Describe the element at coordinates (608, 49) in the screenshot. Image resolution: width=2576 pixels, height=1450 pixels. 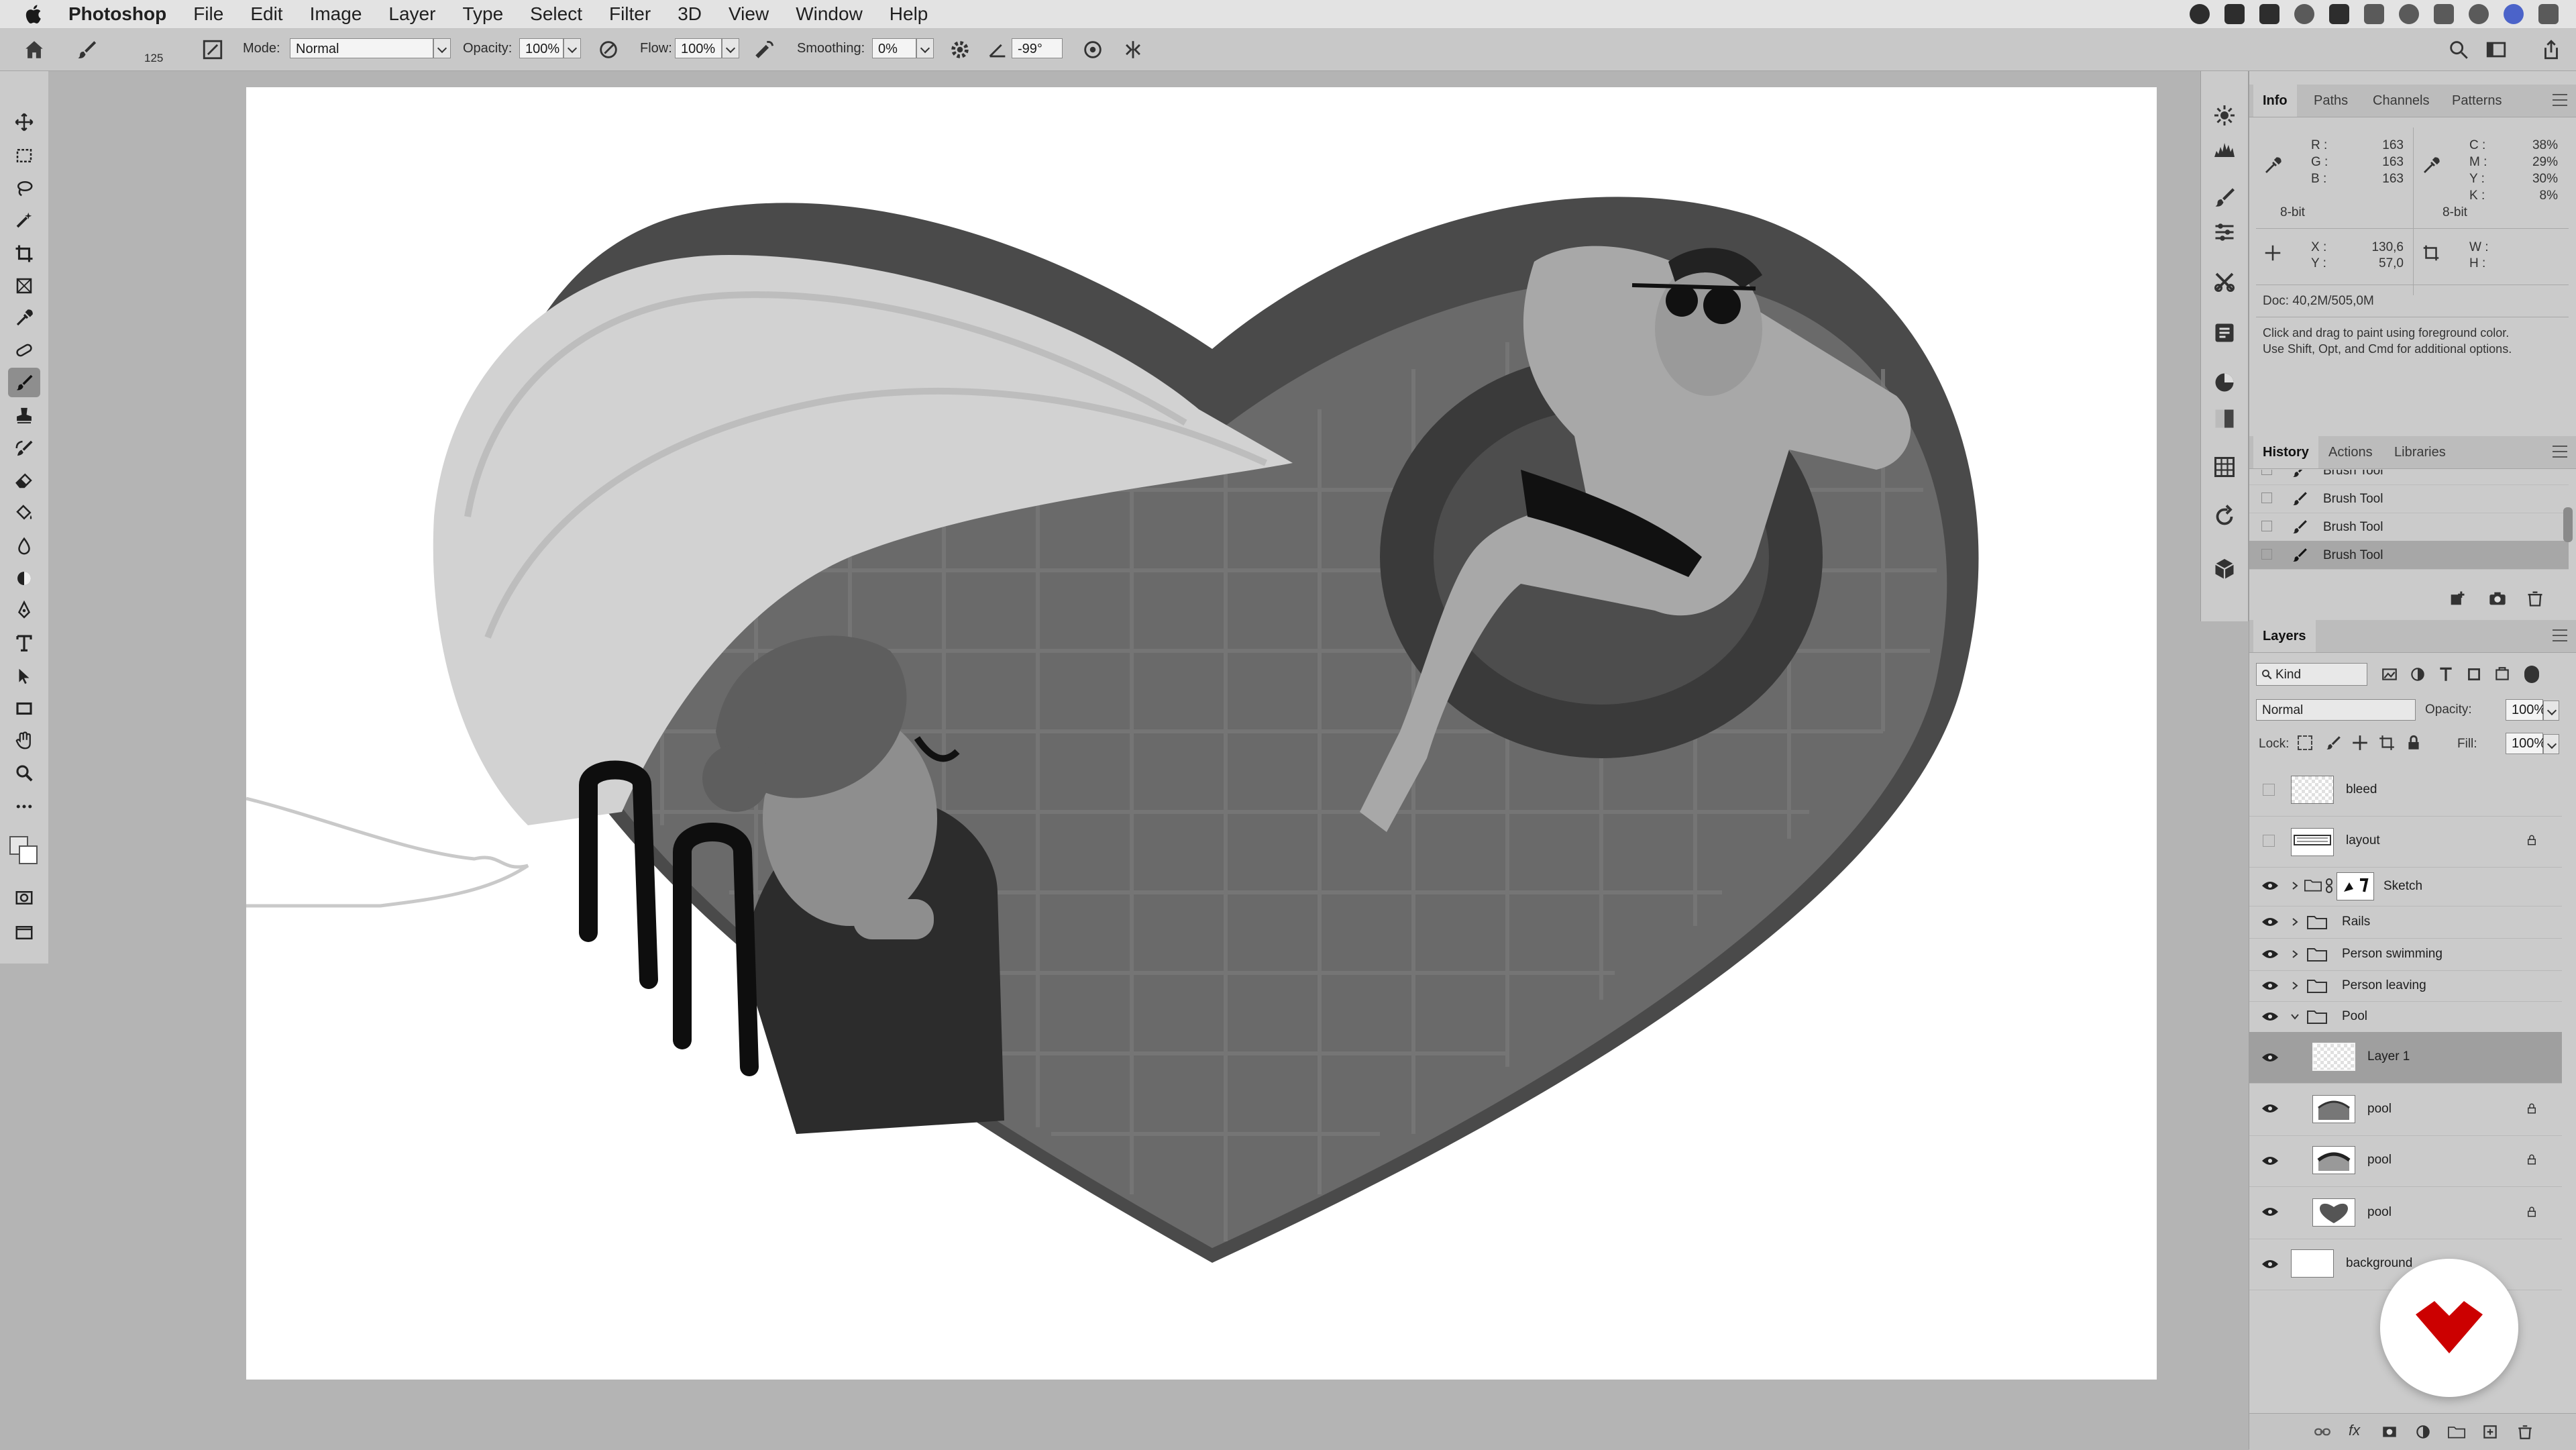
I see `pressure-opacity-icon` at that location.